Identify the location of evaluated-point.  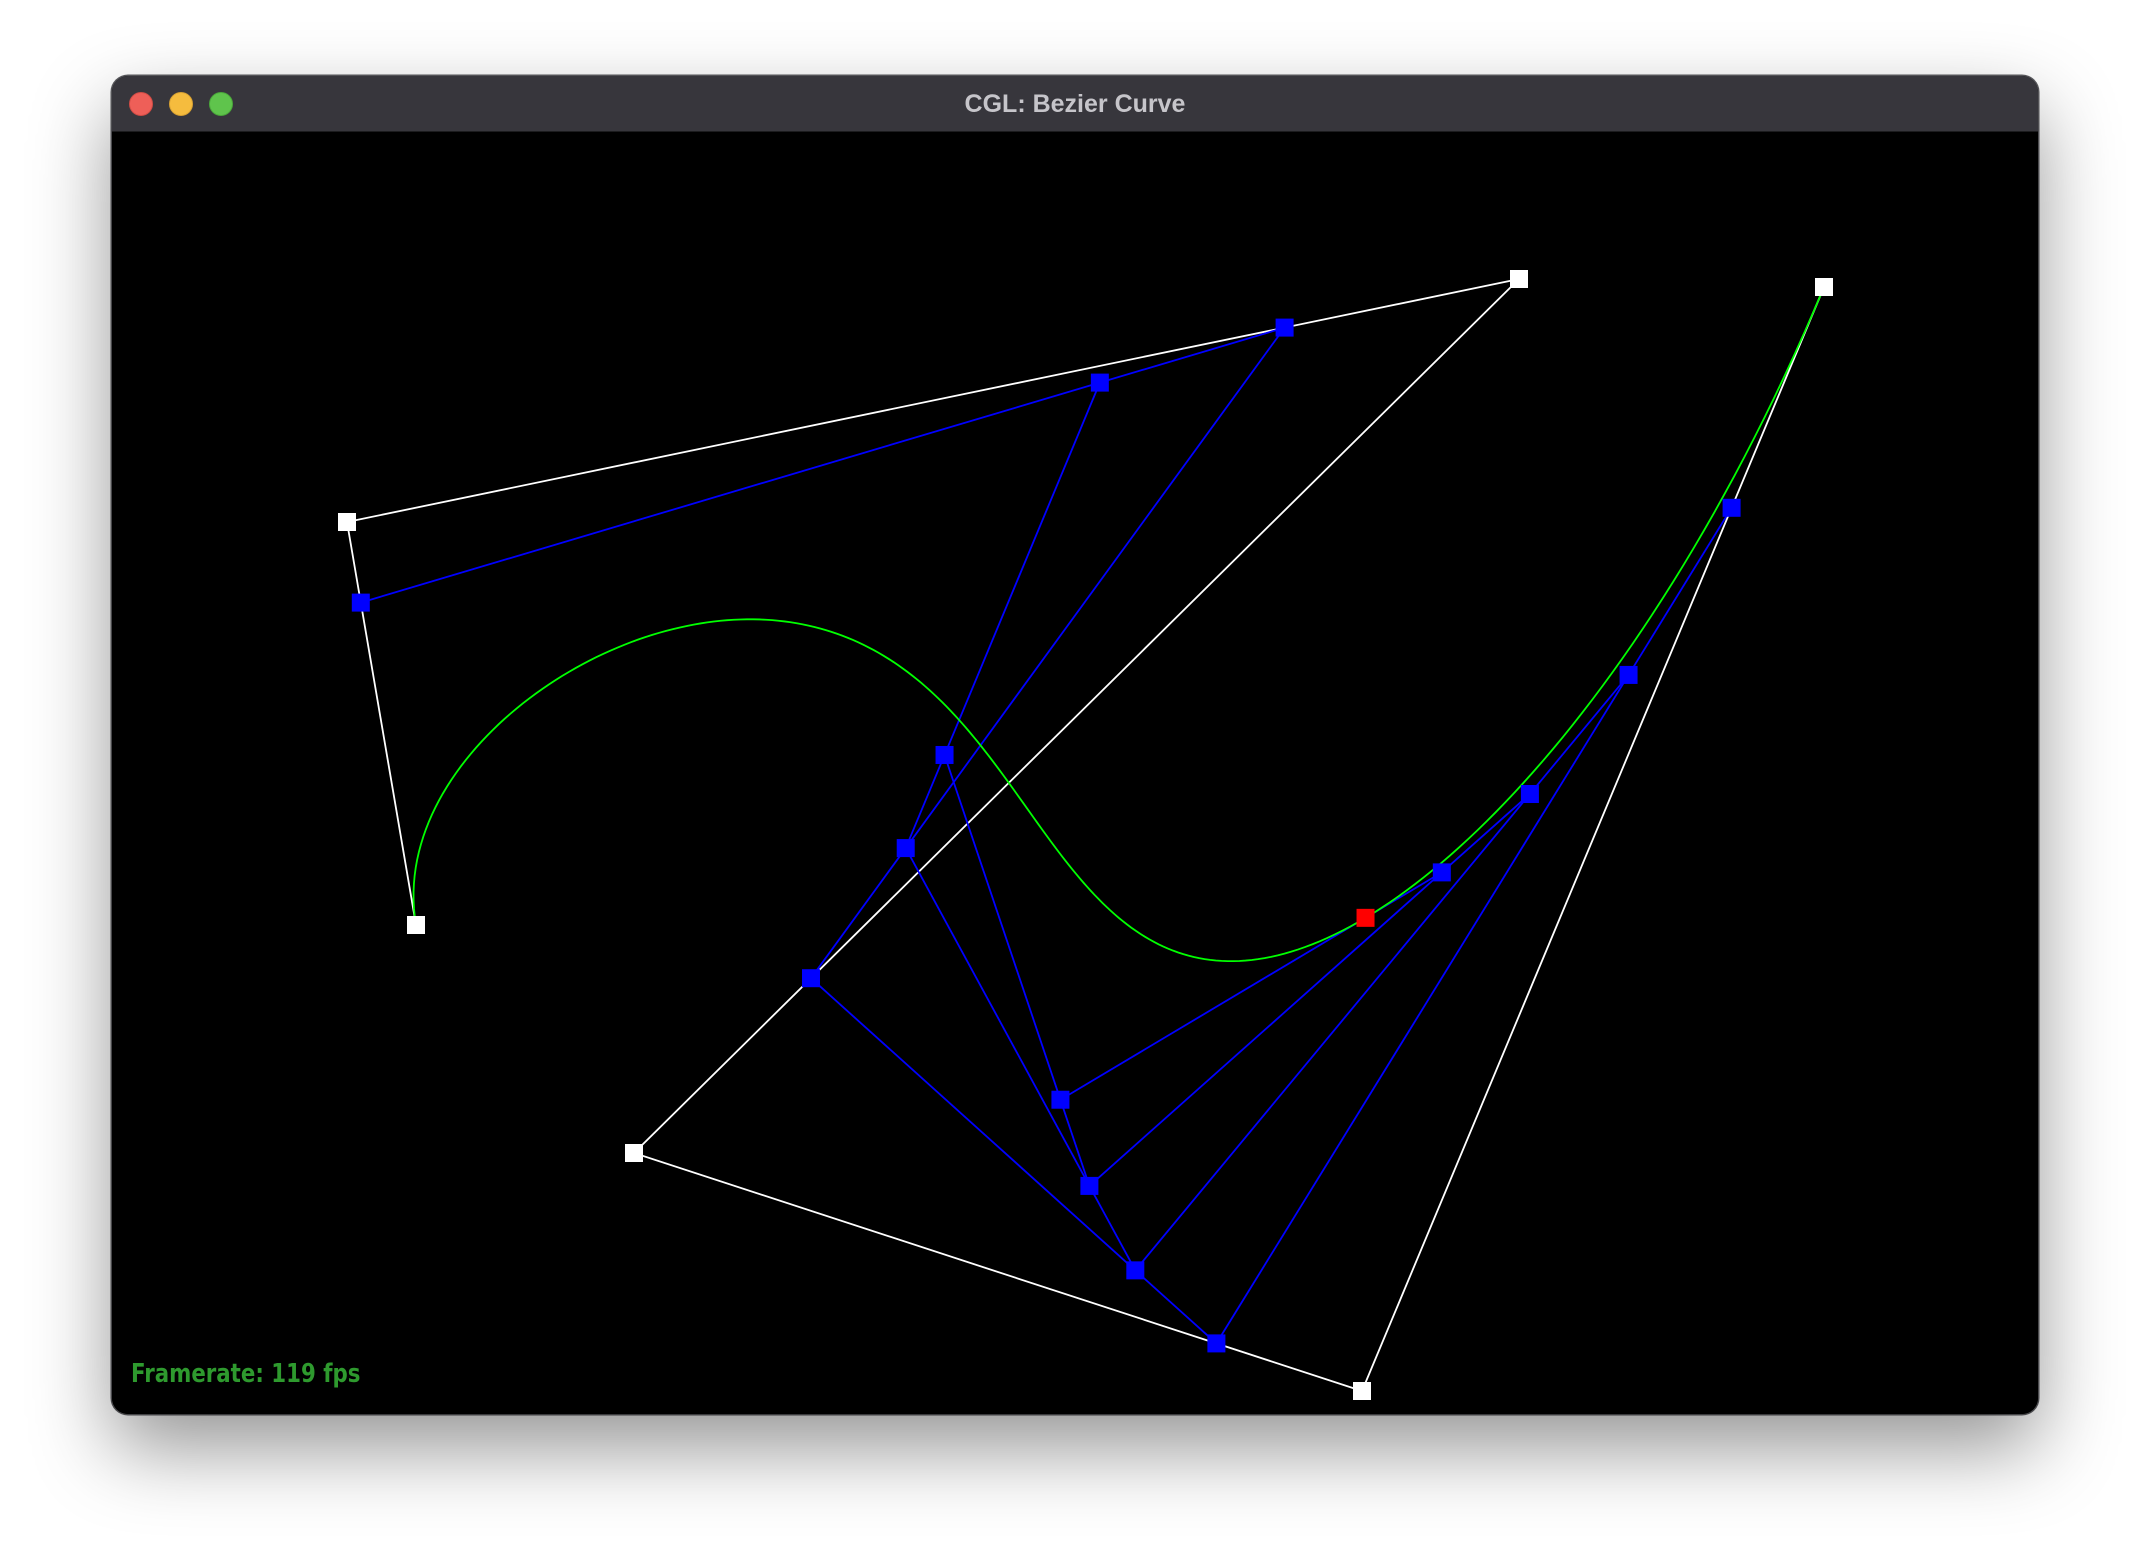
(1365, 917).